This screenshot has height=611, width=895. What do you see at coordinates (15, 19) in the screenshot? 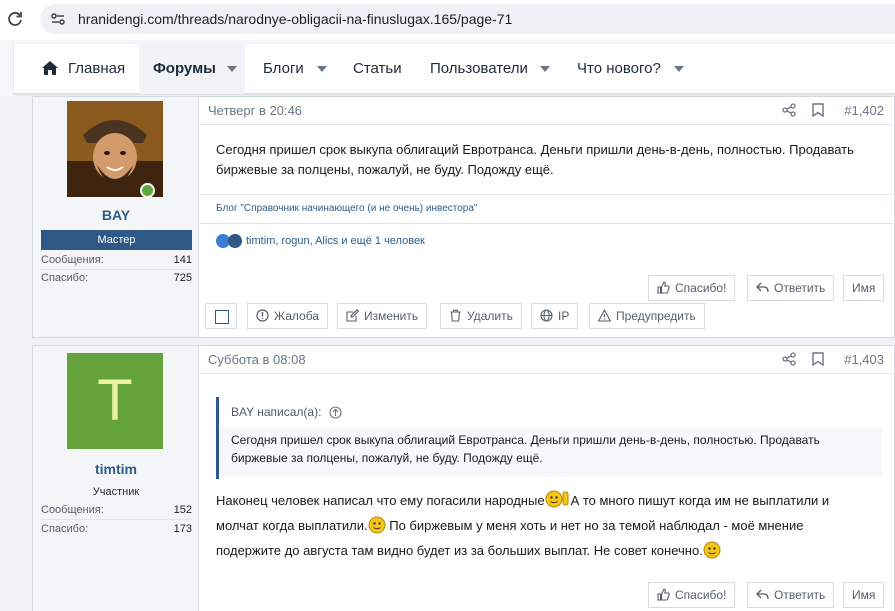
I see `reload-icon` at bounding box center [15, 19].